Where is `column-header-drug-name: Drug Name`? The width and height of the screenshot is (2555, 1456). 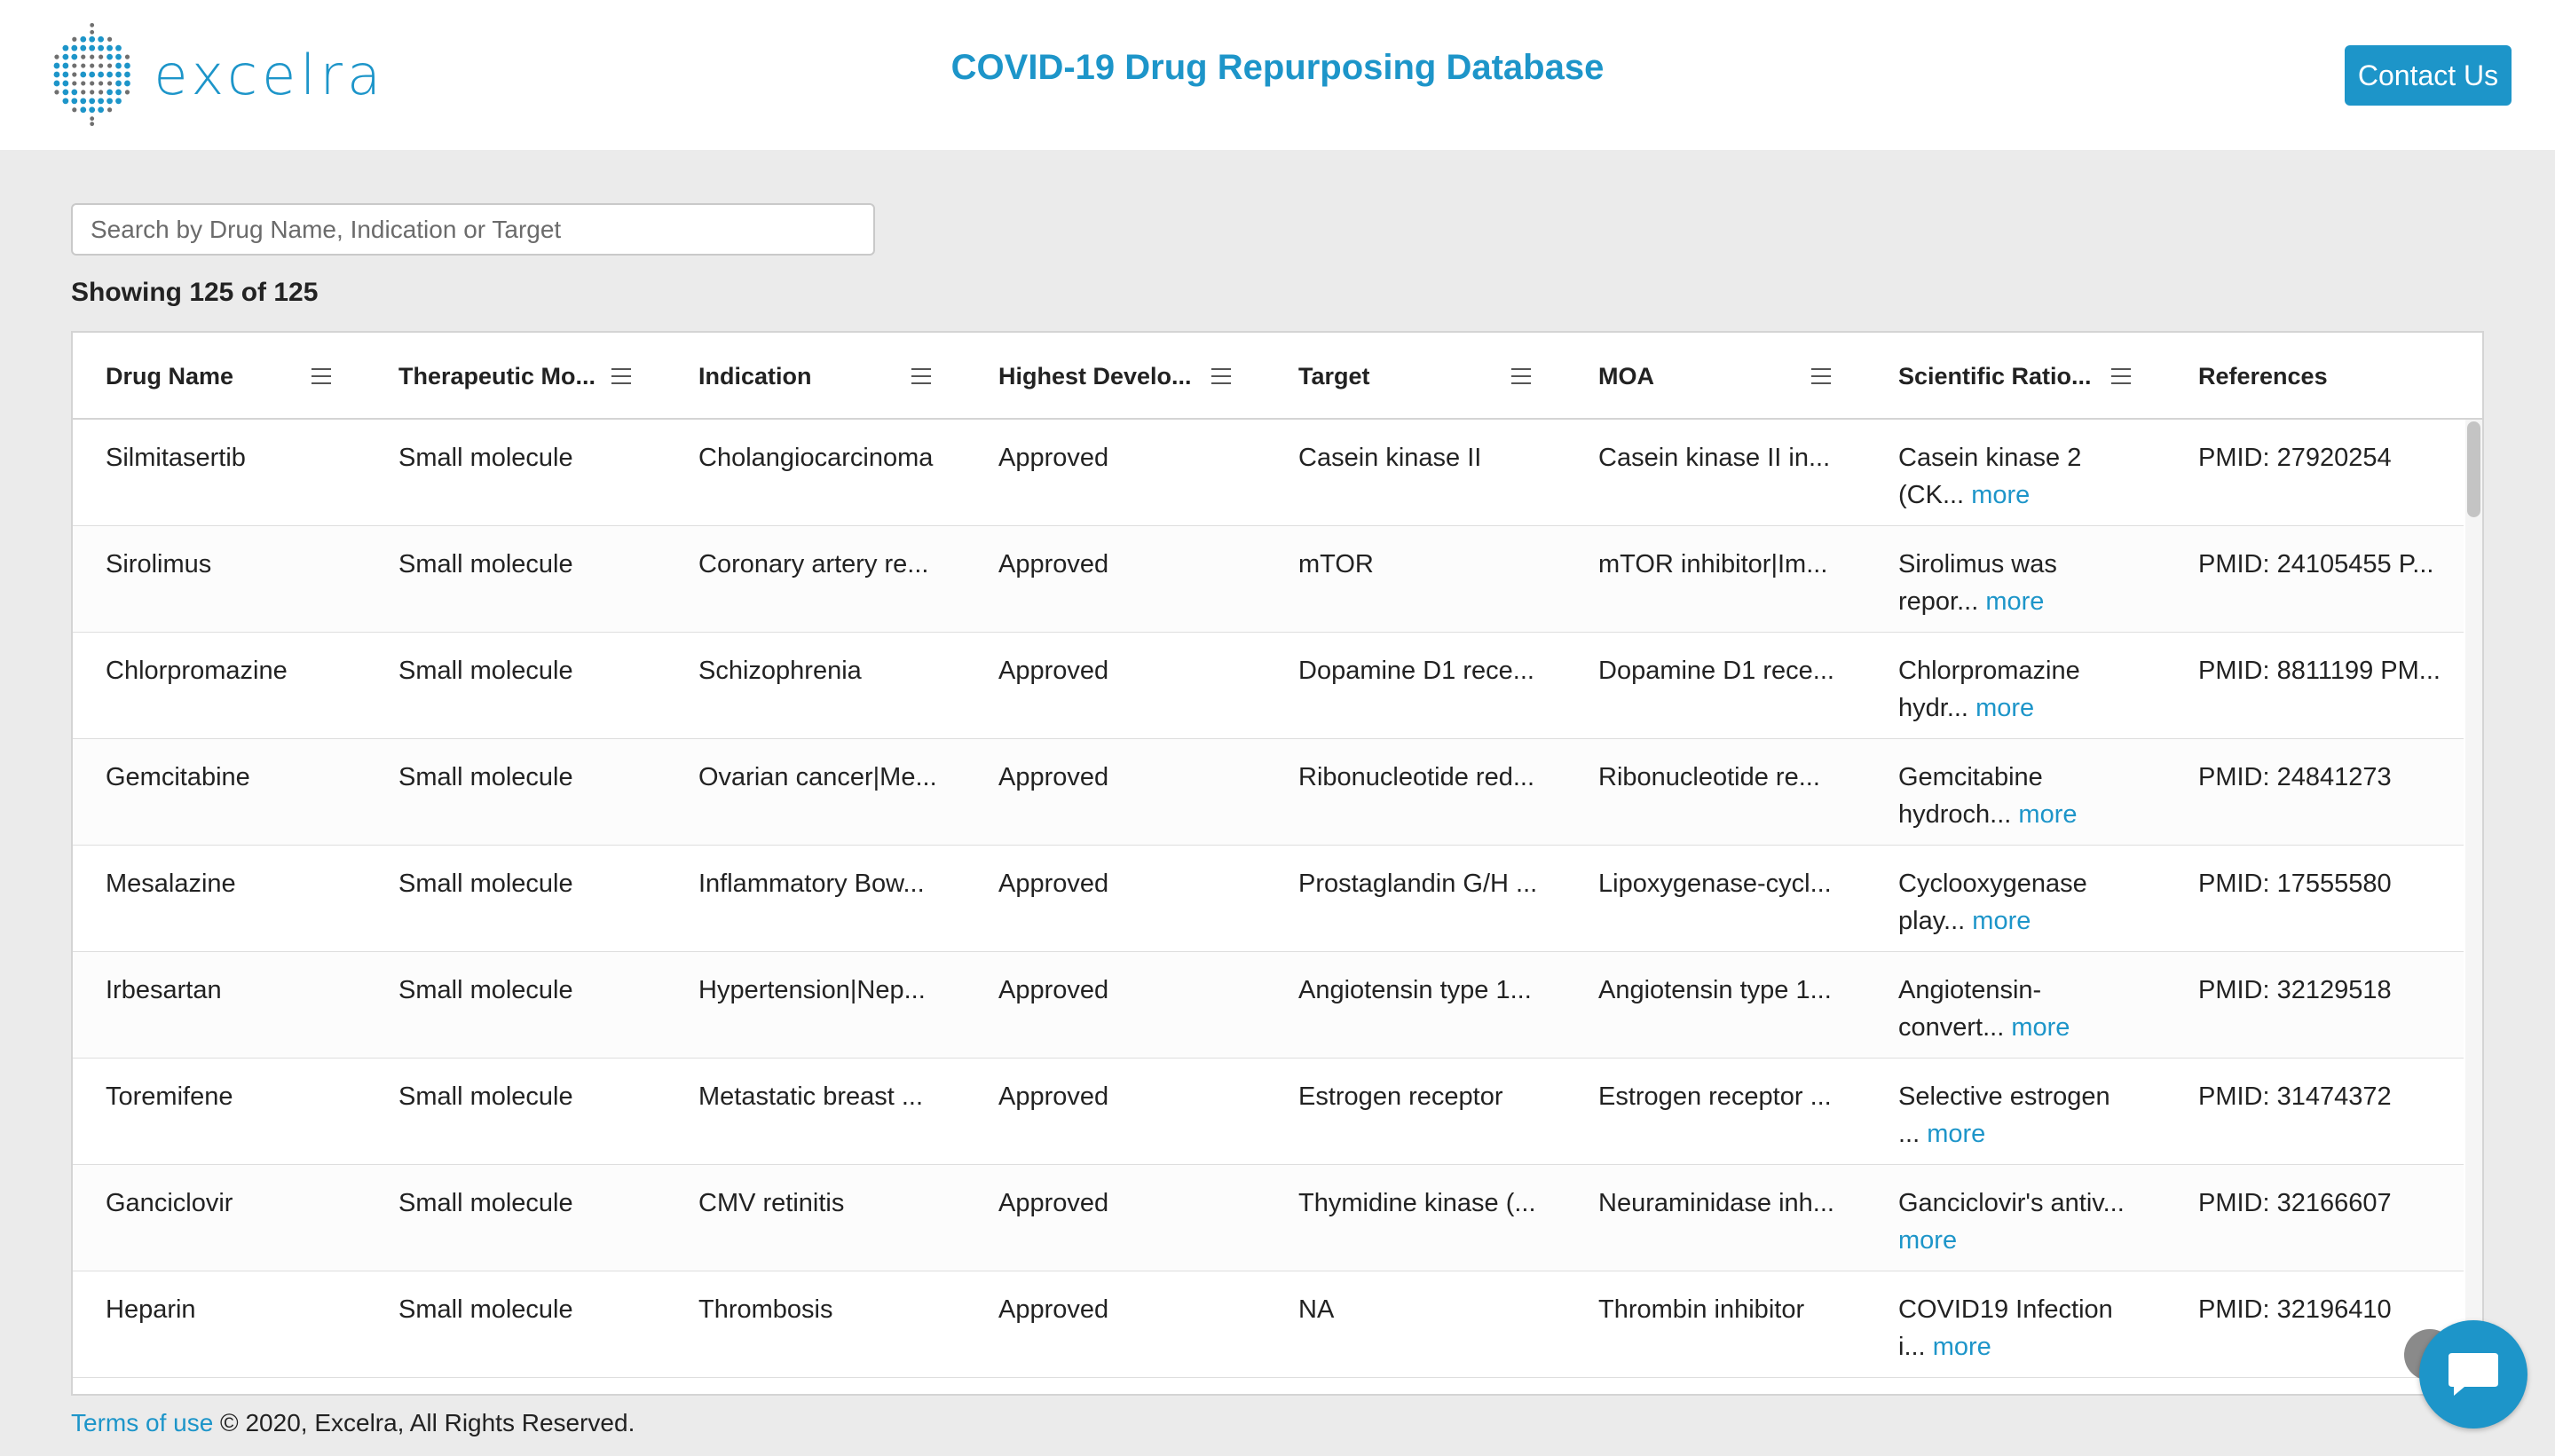
column-header-drug-name: Drug Name is located at coordinates (219, 376).